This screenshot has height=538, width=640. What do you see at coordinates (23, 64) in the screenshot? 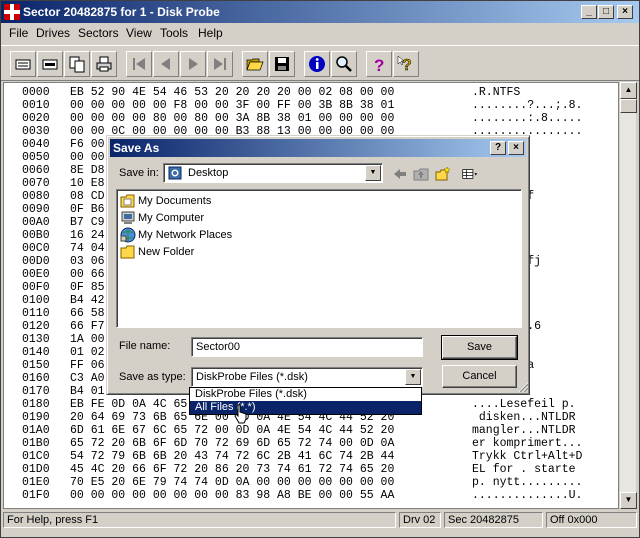
I see `read-sector-button` at bounding box center [23, 64].